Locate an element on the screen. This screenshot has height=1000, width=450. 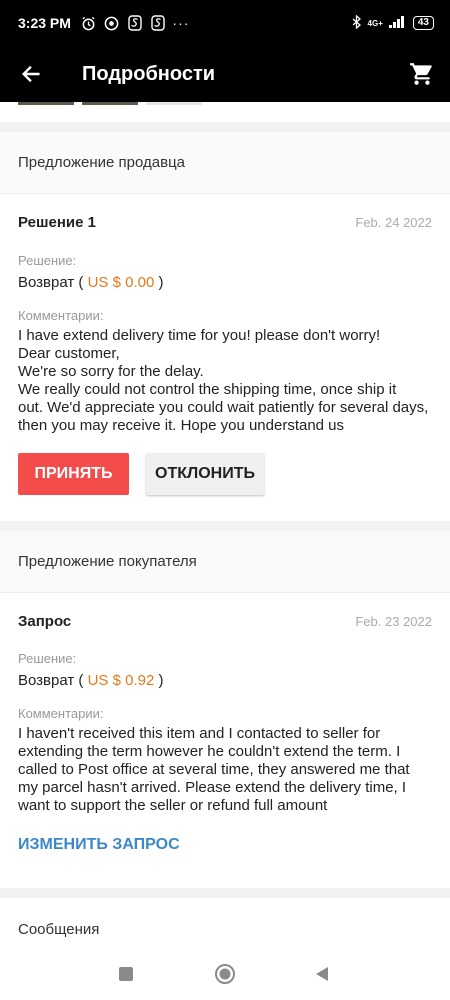
back-nav-button is located at coordinates (322, 974).